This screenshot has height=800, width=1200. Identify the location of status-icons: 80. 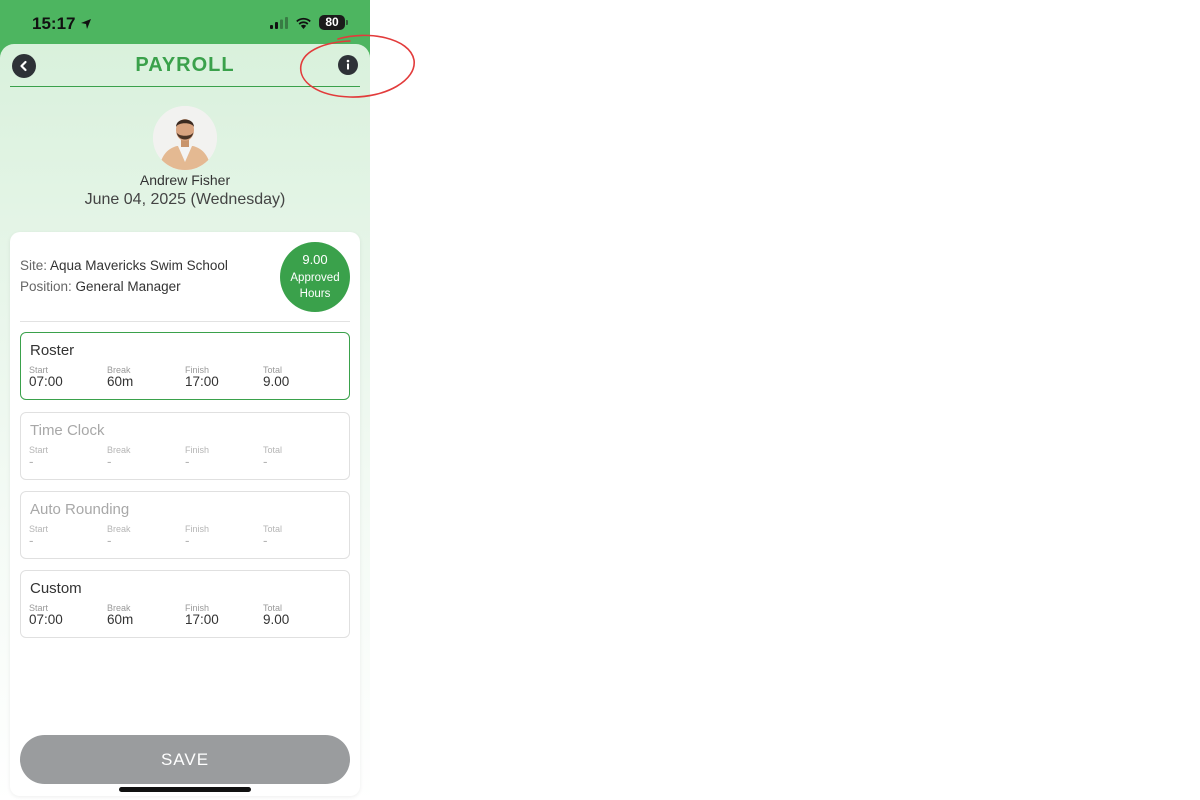
(309, 22).